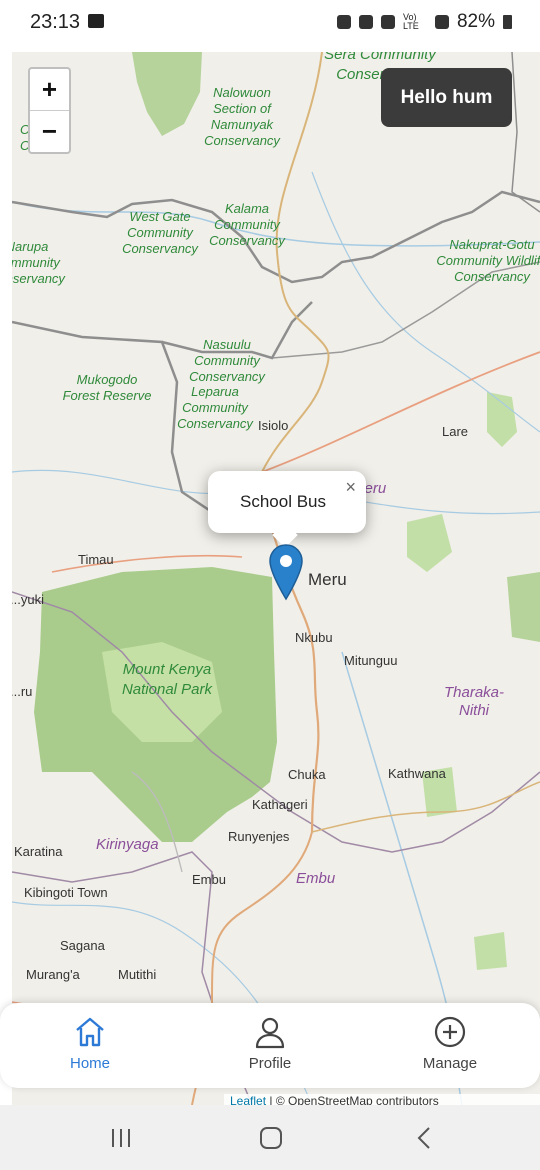 The width and height of the screenshot is (540, 1170). Describe the element at coordinates (160, 232) in the screenshot. I see `label-west-gate: West Gate Community Conservancy` at that location.